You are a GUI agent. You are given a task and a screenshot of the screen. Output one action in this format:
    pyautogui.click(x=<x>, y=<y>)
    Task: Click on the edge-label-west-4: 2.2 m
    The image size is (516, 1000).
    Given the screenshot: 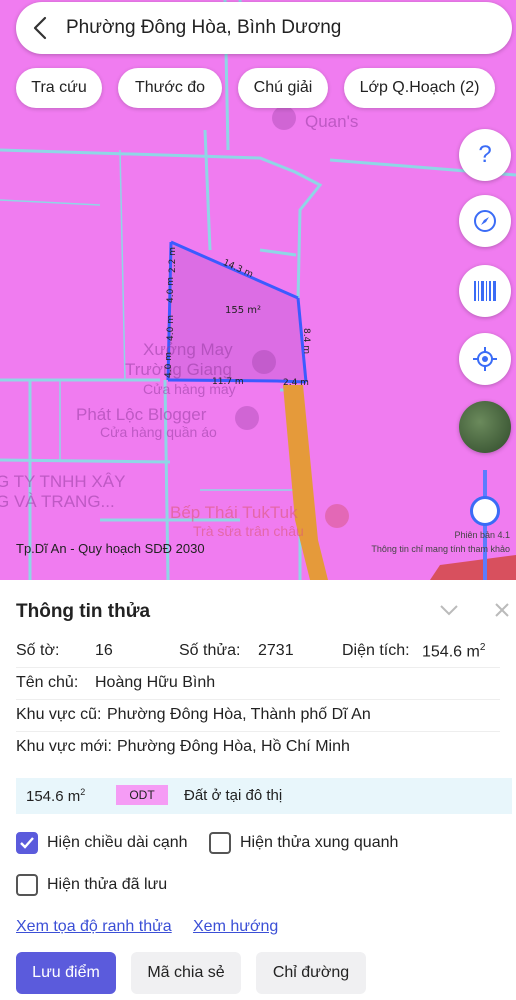 What is the action you would take?
    pyautogui.click(x=172, y=260)
    